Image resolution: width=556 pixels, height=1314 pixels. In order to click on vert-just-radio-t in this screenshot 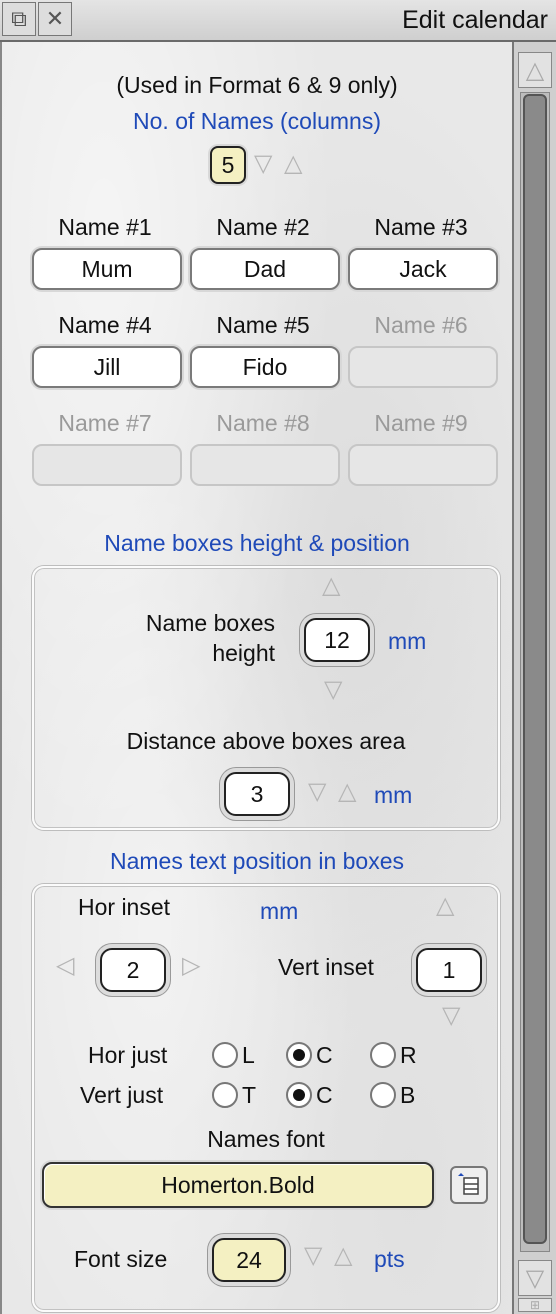, I will do `click(225, 1095)`.